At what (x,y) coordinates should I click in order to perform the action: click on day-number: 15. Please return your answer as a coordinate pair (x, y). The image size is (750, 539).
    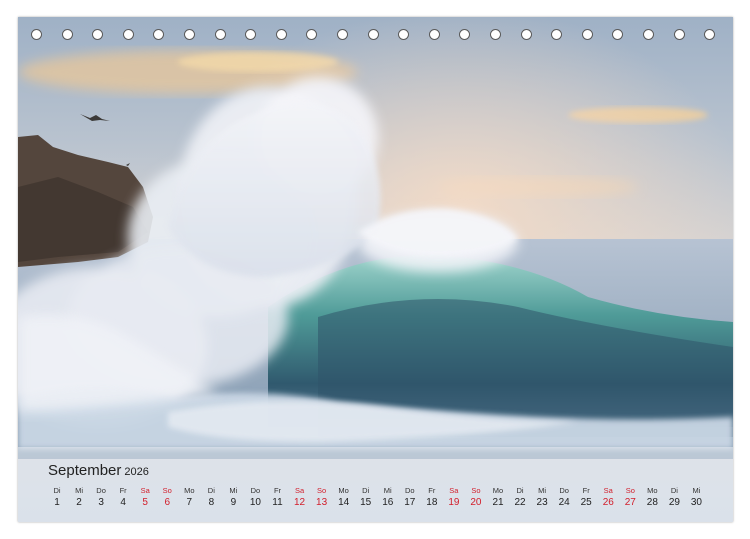
    Looking at the image, I should click on (366, 502).